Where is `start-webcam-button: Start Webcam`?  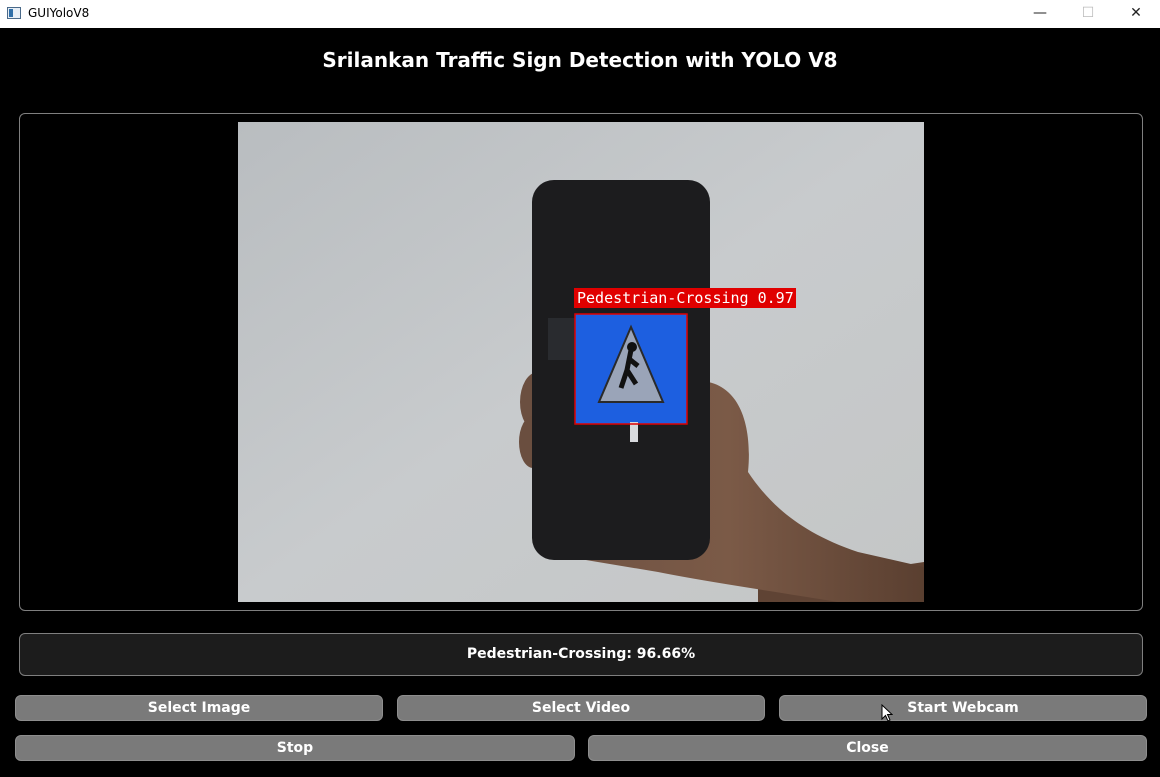
start-webcam-button: Start Webcam is located at coordinates (963, 708).